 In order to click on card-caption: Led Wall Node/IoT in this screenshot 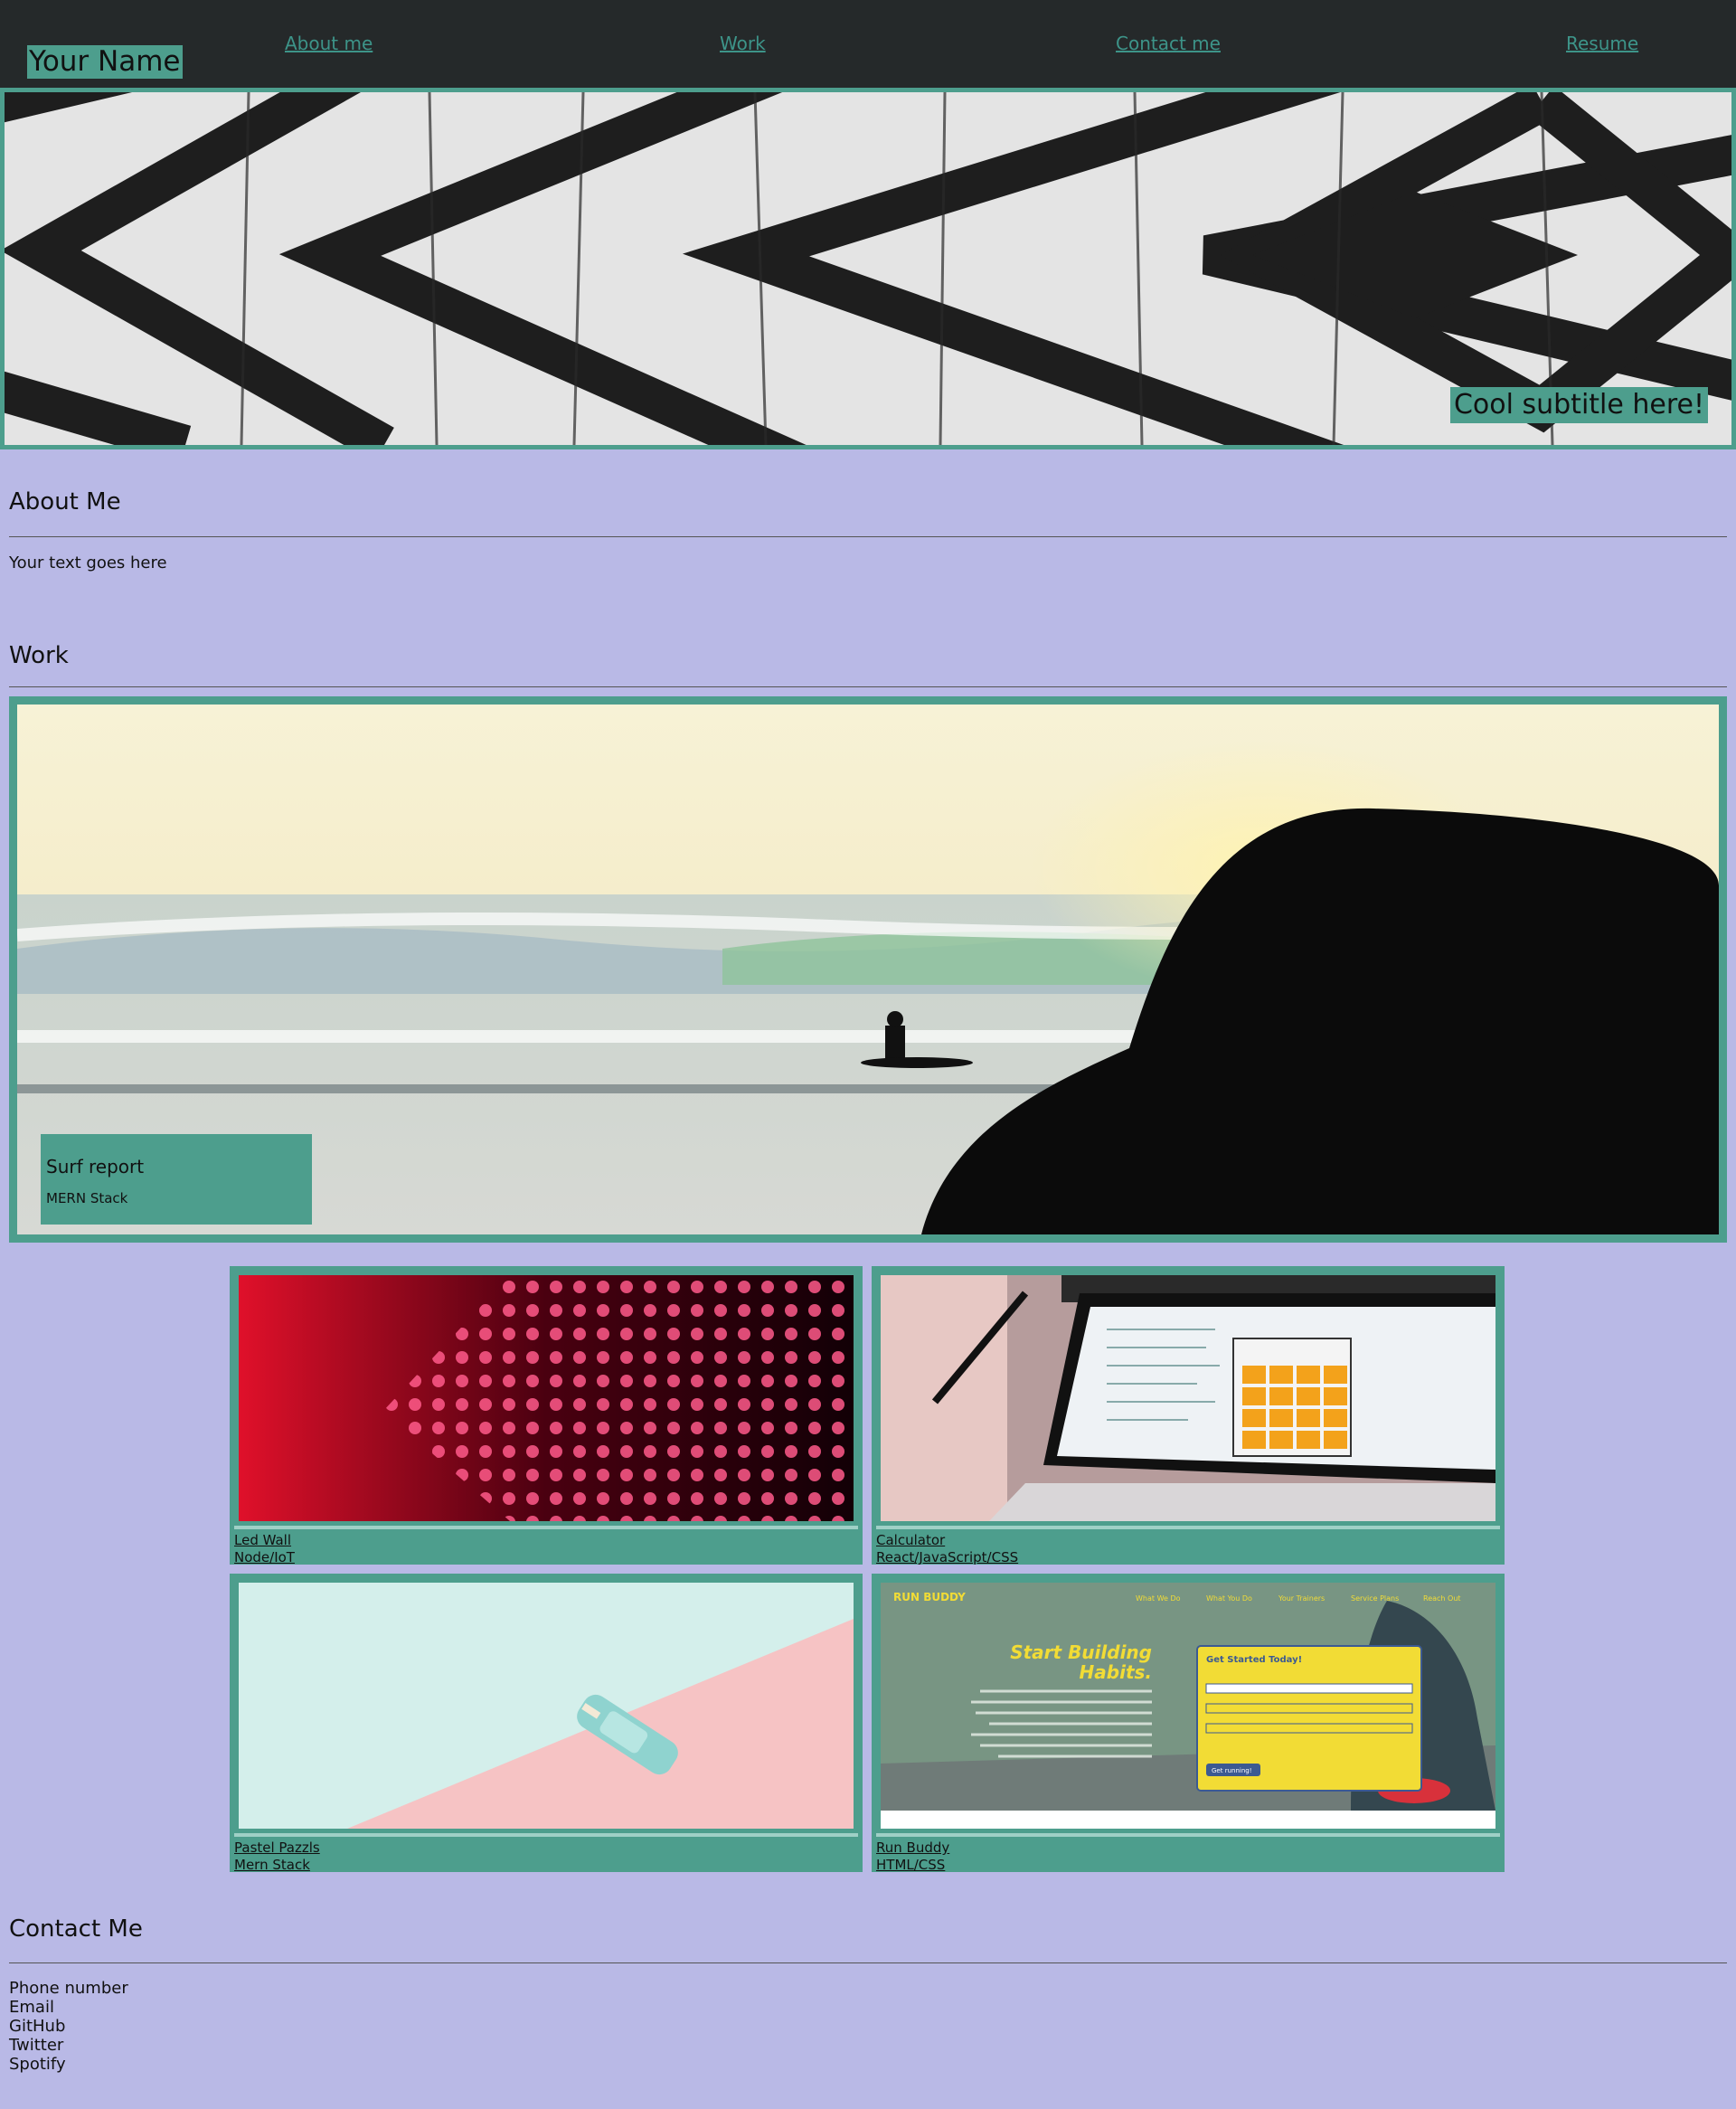, I will do `click(265, 1549)`.